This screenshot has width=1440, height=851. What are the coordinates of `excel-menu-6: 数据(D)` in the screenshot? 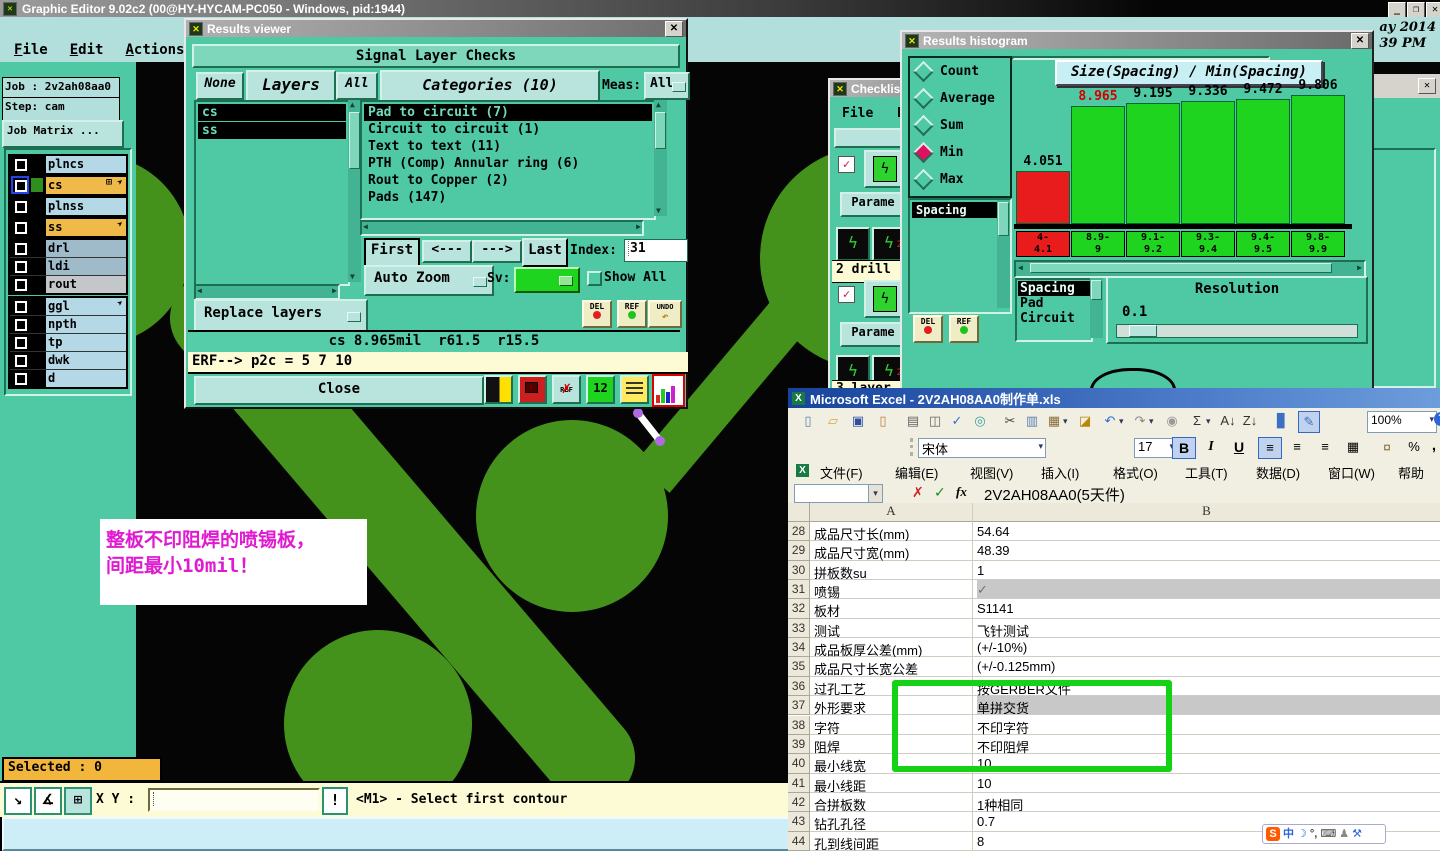 It's located at (1278, 472).